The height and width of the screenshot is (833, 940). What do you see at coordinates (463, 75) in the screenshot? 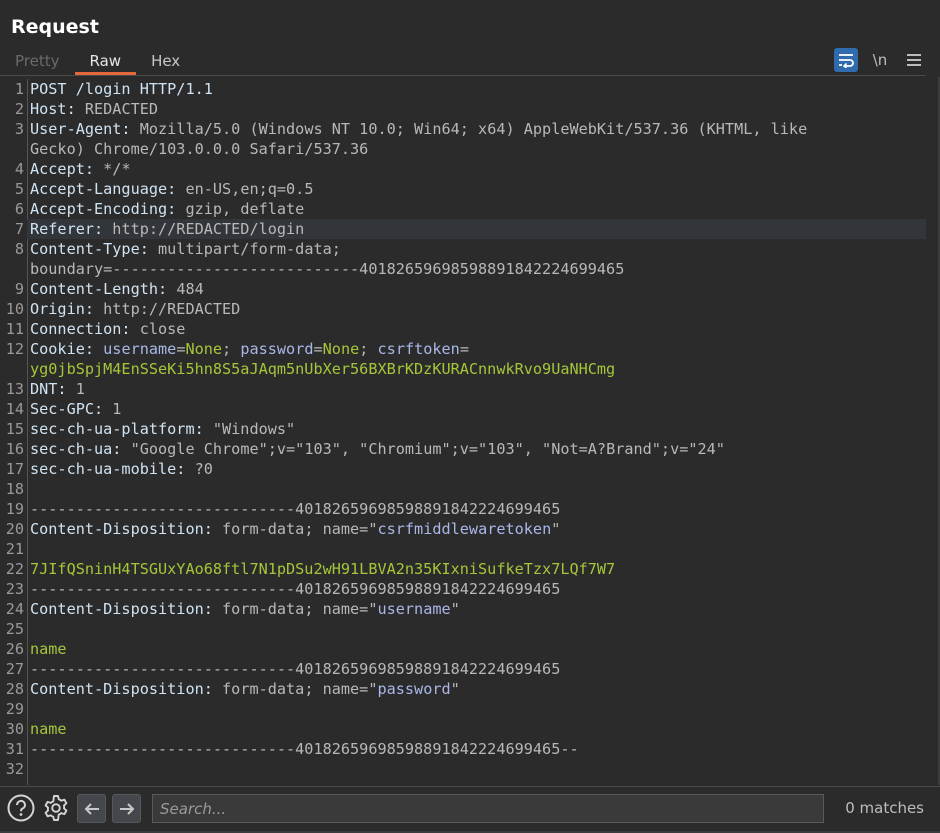
I see `tab-divider` at bounding box center [463, 75].